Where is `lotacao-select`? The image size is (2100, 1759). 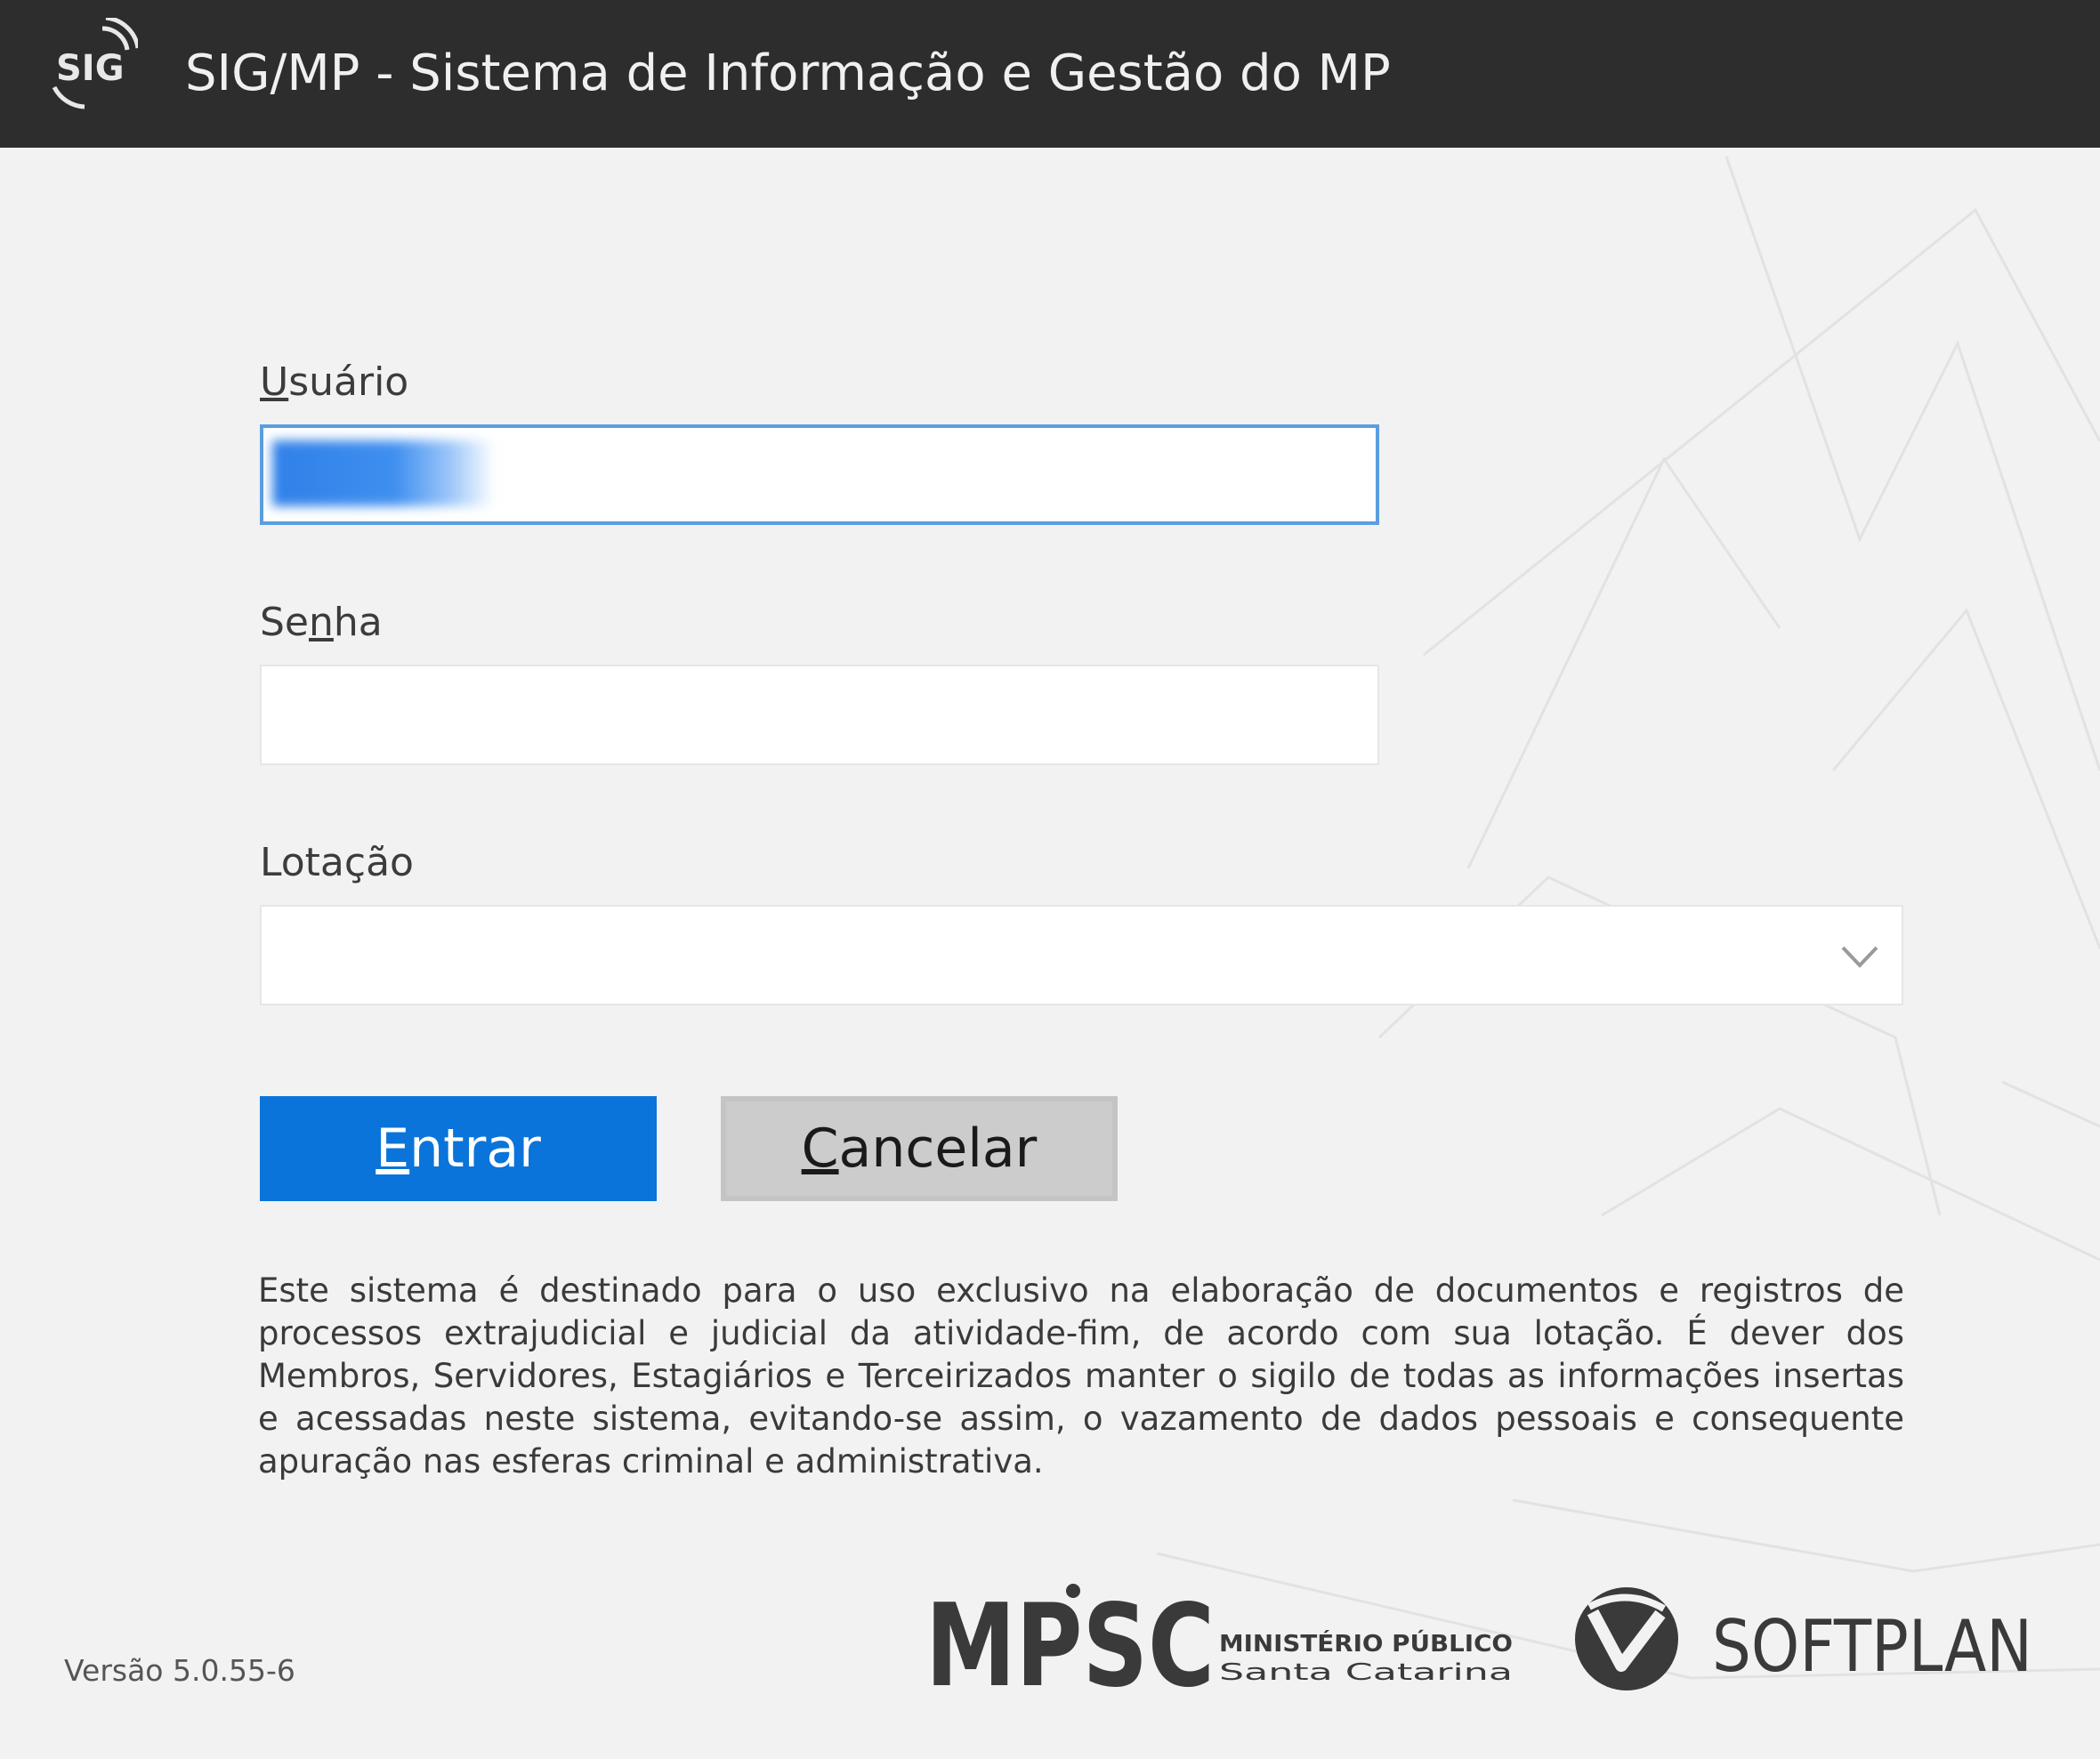 lotacao-select is located at coordinates (1081, 955).